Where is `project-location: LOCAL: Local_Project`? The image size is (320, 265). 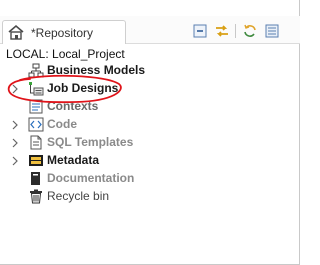 project-location: LOCAL: Local_Project is located at coordinates (65, 54).